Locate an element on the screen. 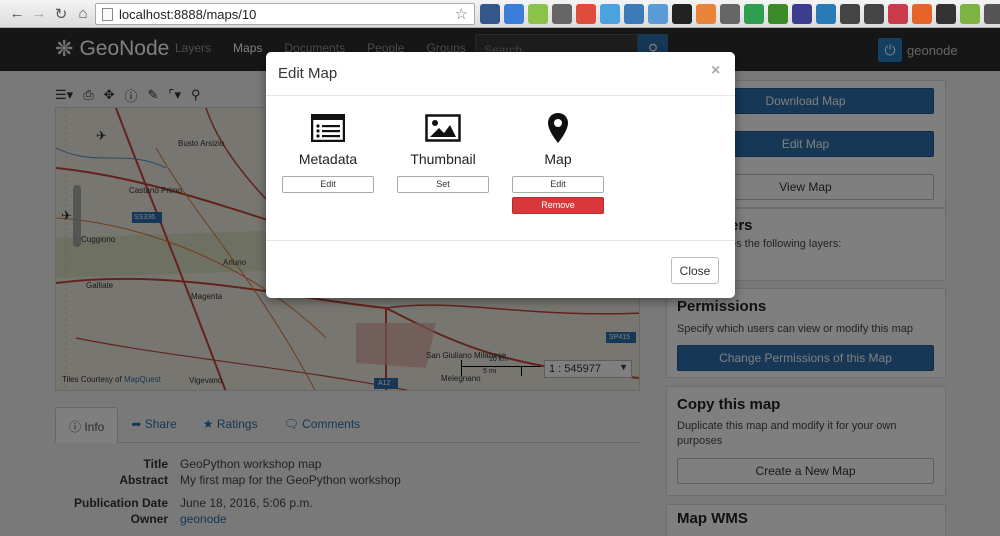 The width and height of the screenshot is (1000, 536). mail-icon is located at coordinates (562, 14).